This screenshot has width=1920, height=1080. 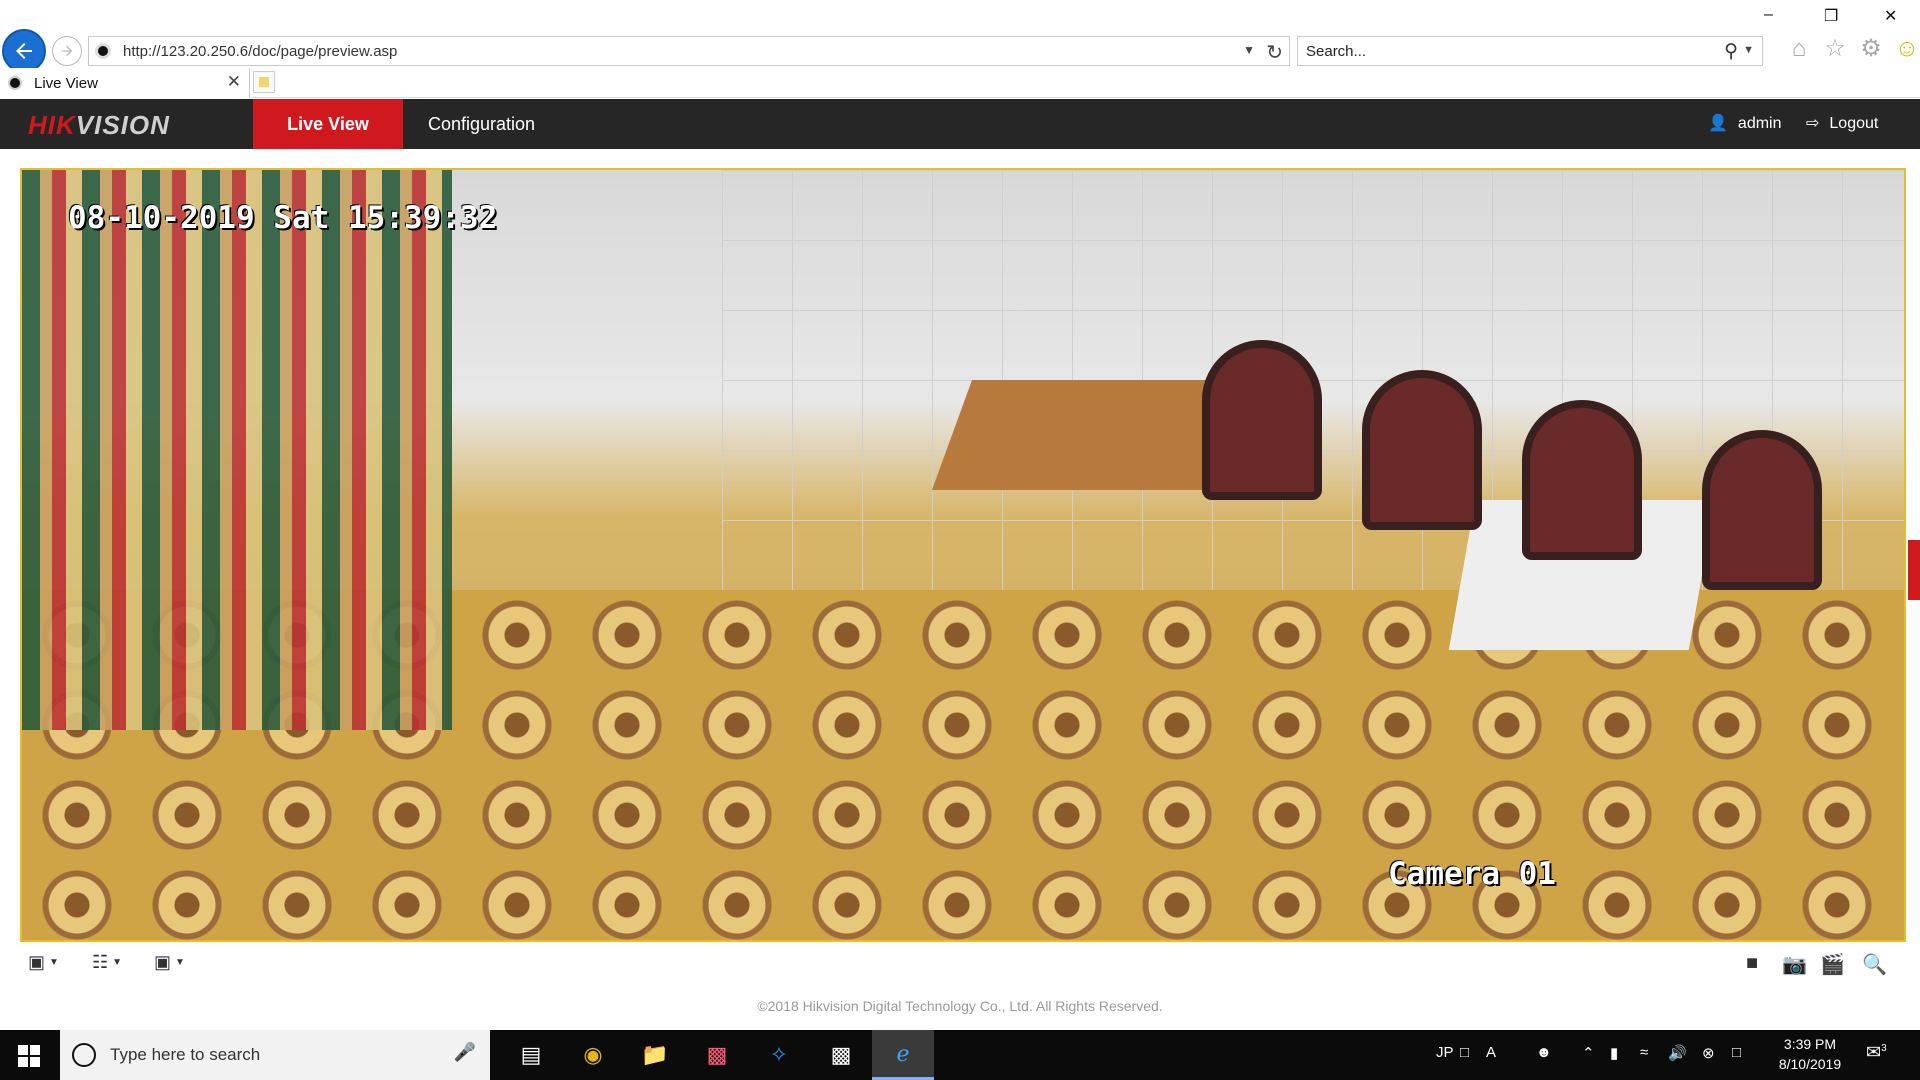 I want to click on input-lang: JP, so click(x=1445, y=1052).